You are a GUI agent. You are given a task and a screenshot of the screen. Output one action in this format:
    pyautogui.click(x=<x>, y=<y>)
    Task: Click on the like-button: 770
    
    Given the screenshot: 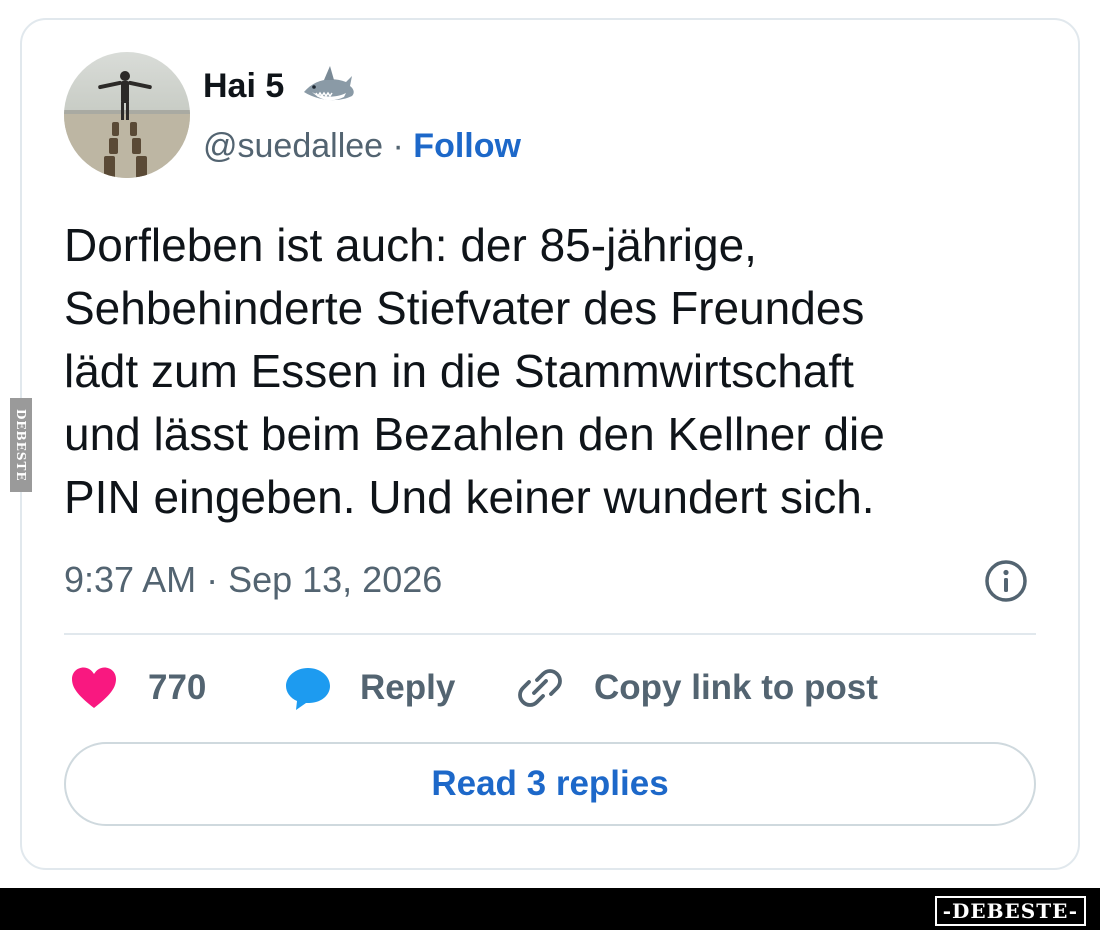 What is the action you would take?
    pyautogui.click(x=138, y=688)
    